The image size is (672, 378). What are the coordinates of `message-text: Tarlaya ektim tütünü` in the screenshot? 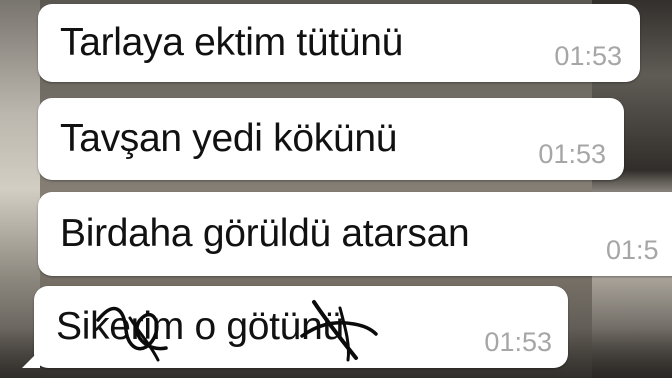 It's located at (232, 42).